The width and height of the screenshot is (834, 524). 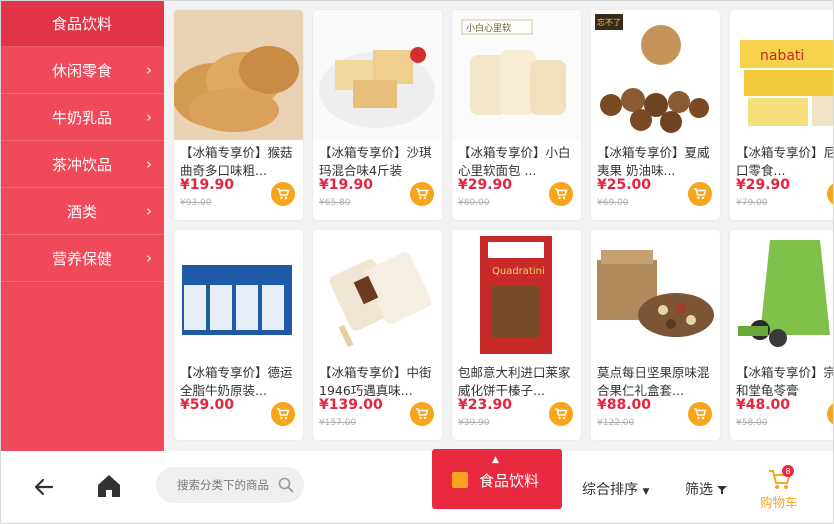 I want to click on caret-down-icon: ▼, so click(x=646, y=492).